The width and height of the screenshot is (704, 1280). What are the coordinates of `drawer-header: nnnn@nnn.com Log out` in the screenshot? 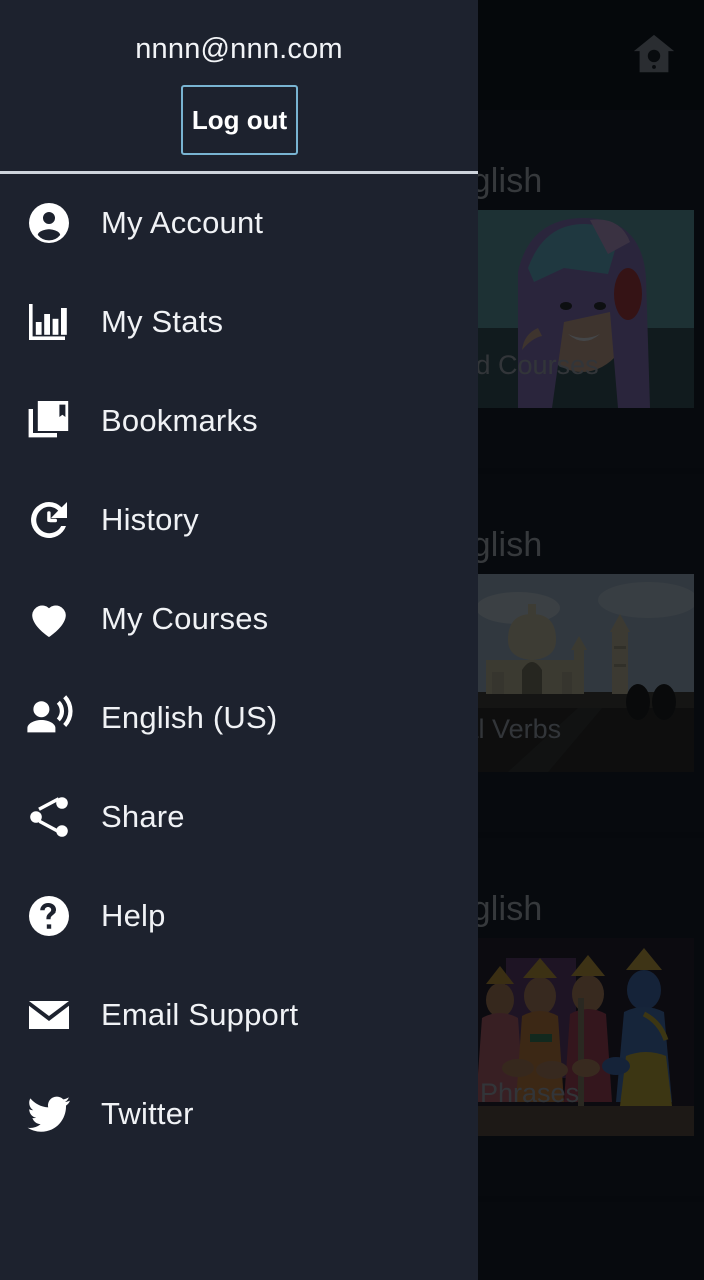 It's located at (239, 87).